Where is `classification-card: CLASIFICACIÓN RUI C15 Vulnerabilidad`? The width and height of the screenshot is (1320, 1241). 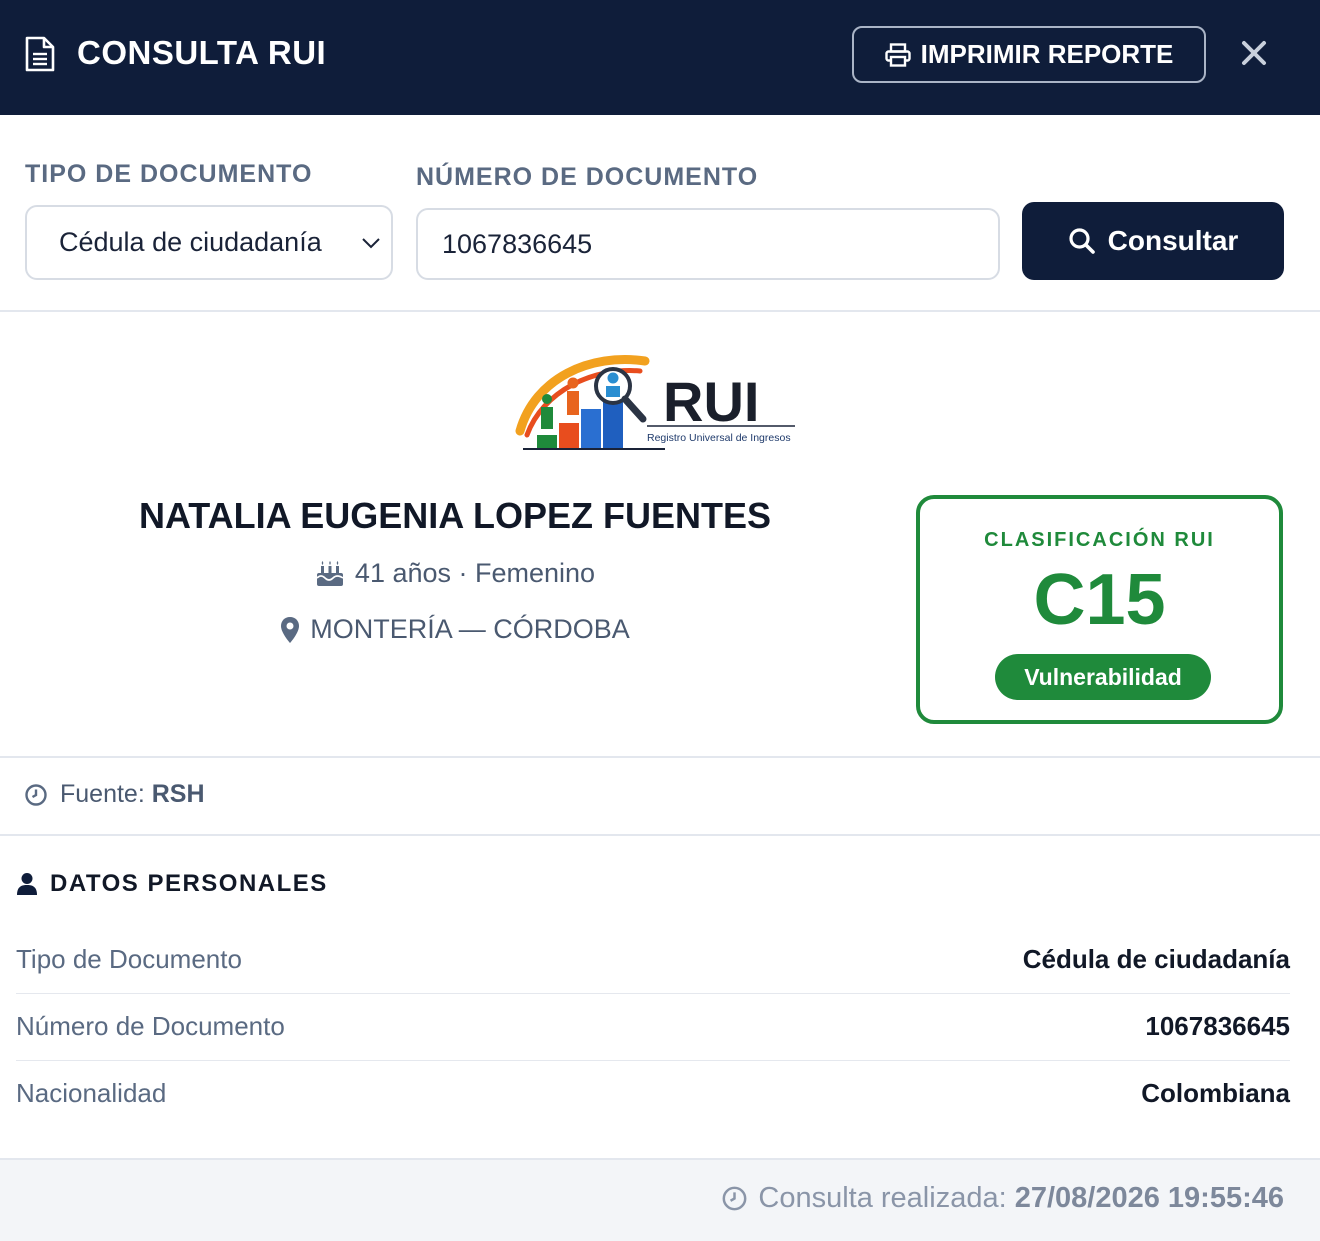 classification-card: CLASIFICACIÓN RUI C15 Vulnerabilidad is located at coordinates (1099, 609).